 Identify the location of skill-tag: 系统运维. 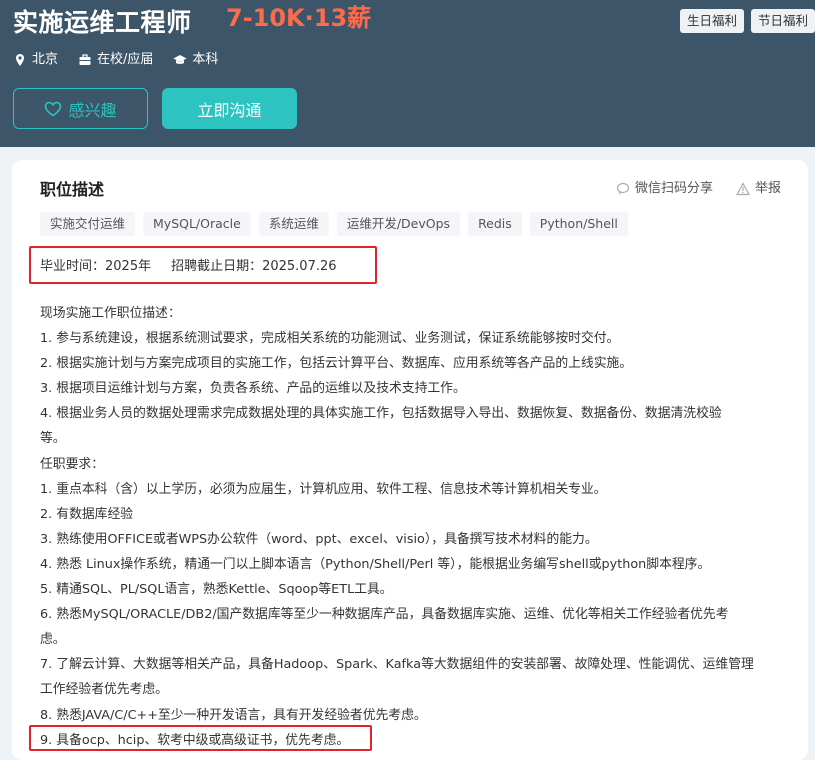
(293, 224).